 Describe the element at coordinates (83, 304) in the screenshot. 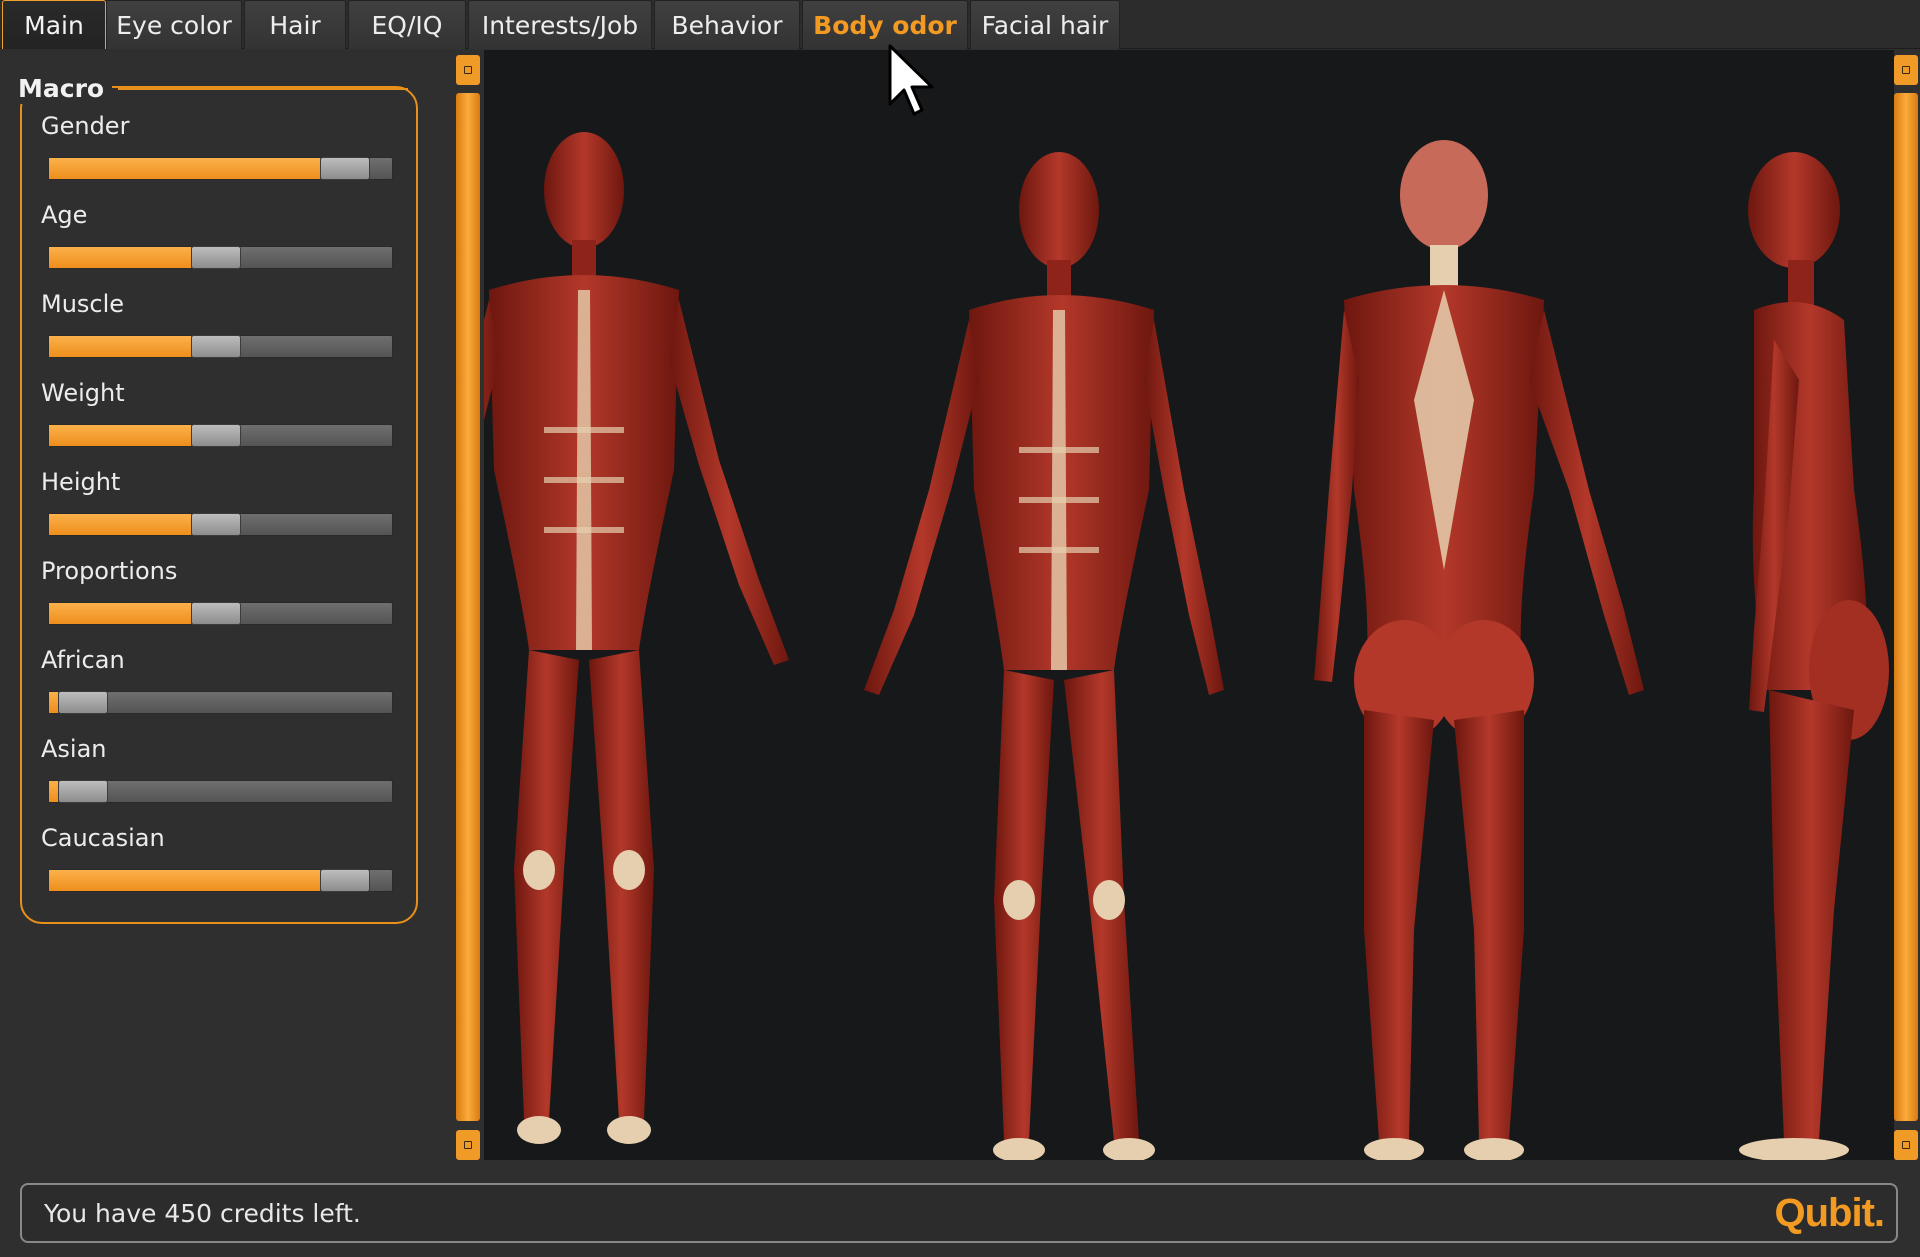

I see `slider-label: Muscle` at that location.